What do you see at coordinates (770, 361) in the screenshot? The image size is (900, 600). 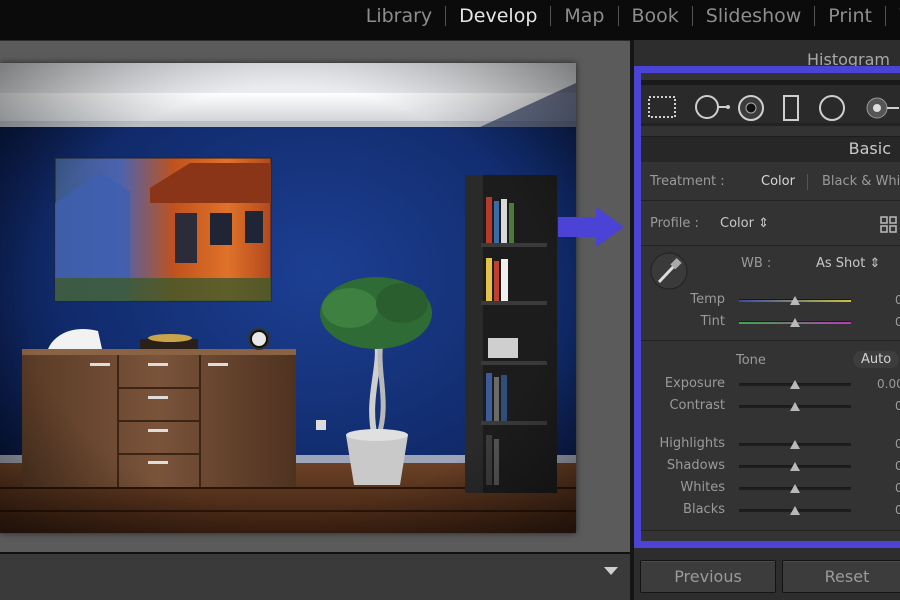 I see `tone-row: Tone Auto` at bounding box center [770, 361].